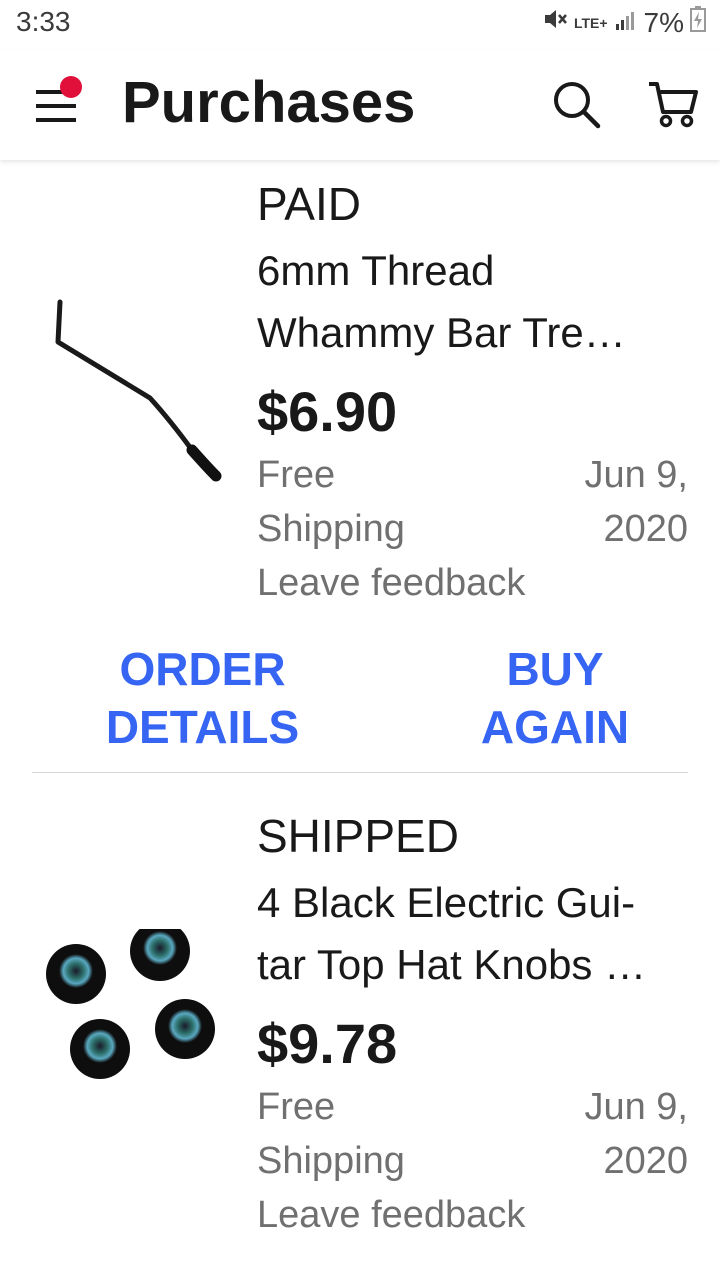 This screenshot has height=1280, width=720. What do you see at coordinates (555, 669) in the screenshot?
I see `buy-again-label: BUY` at bounding box center [555, 669].